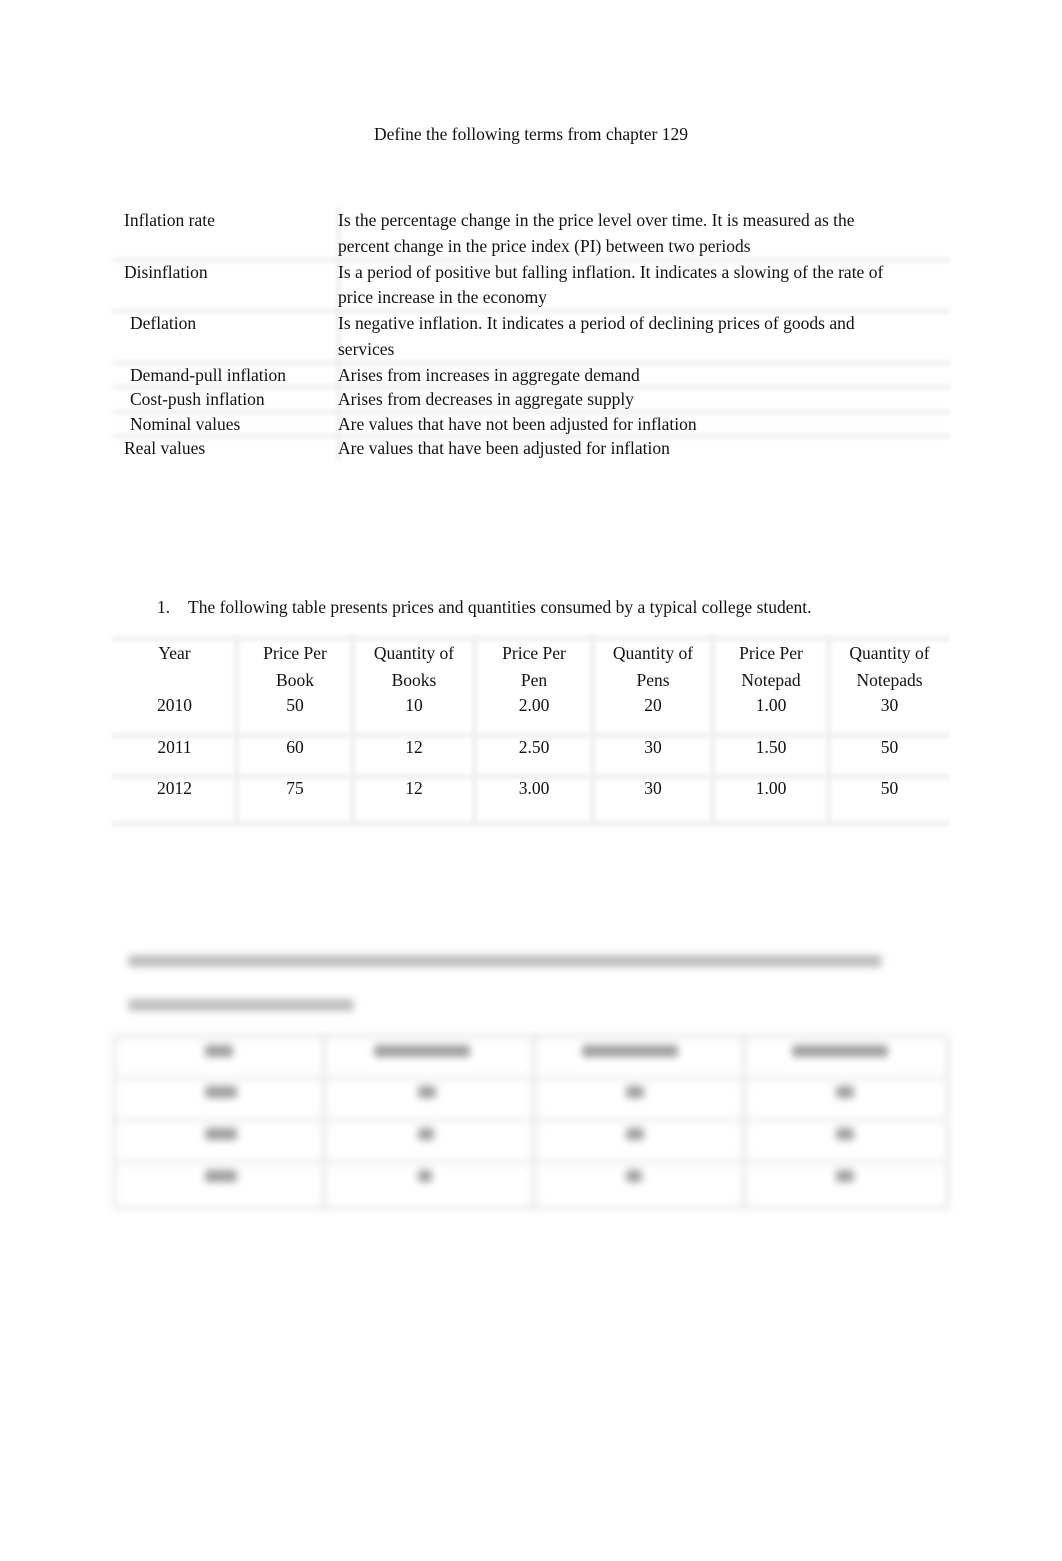  Describe the element at coordinates (295, 746) in the screenshot. I see `table-cell: 60` at that location.